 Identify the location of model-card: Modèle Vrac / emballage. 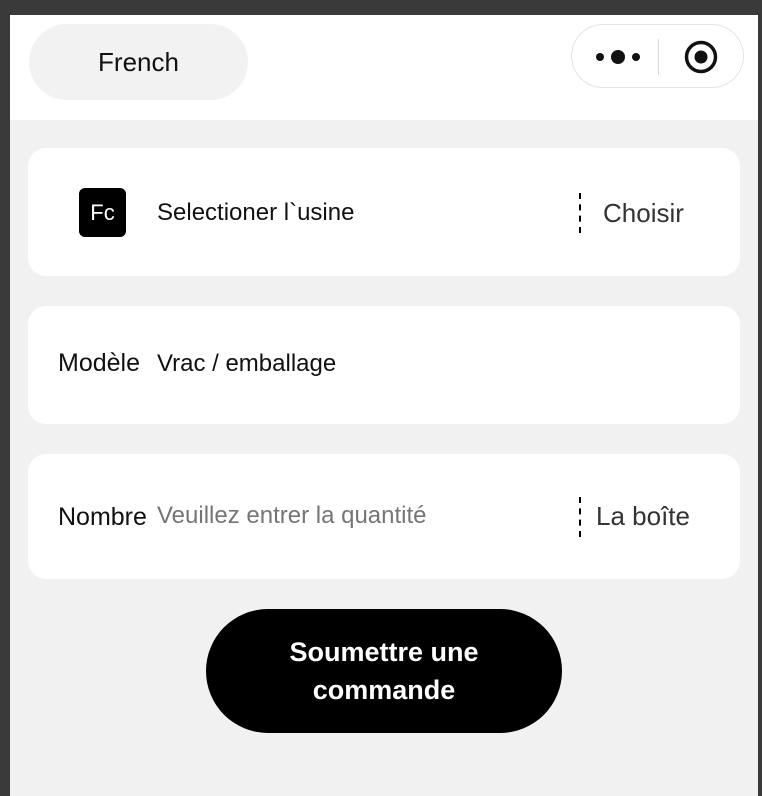
(384, 365).